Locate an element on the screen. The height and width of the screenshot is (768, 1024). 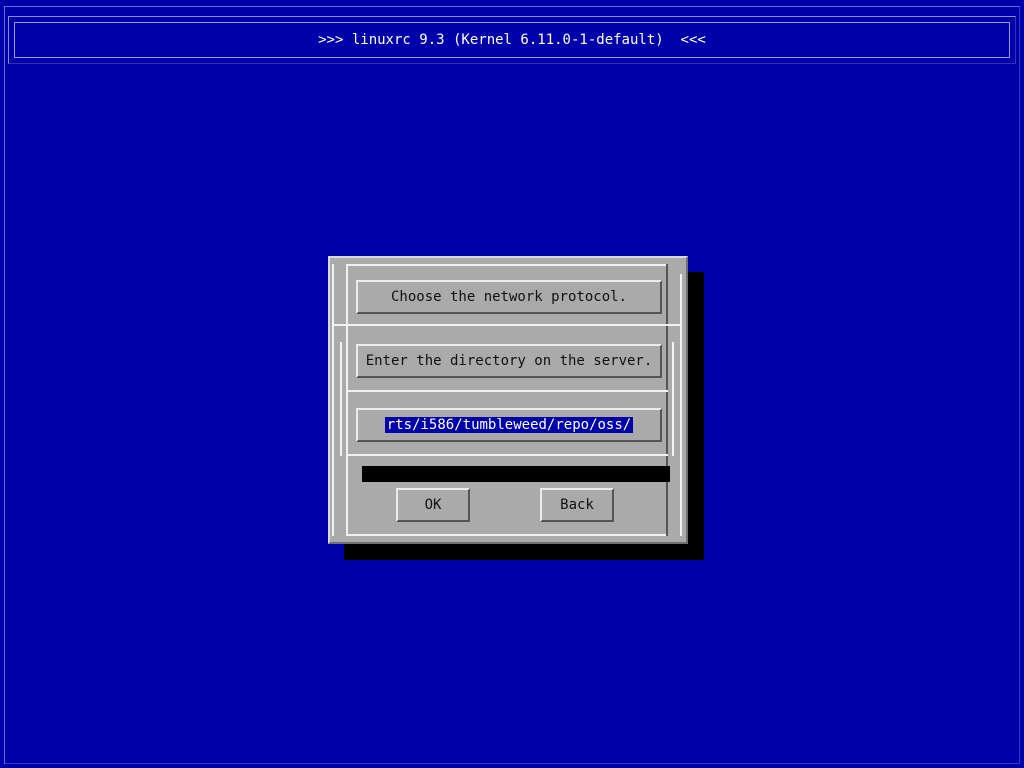
directory-prompt: Enter the directory on the server. is located at coordinates (509, 361).